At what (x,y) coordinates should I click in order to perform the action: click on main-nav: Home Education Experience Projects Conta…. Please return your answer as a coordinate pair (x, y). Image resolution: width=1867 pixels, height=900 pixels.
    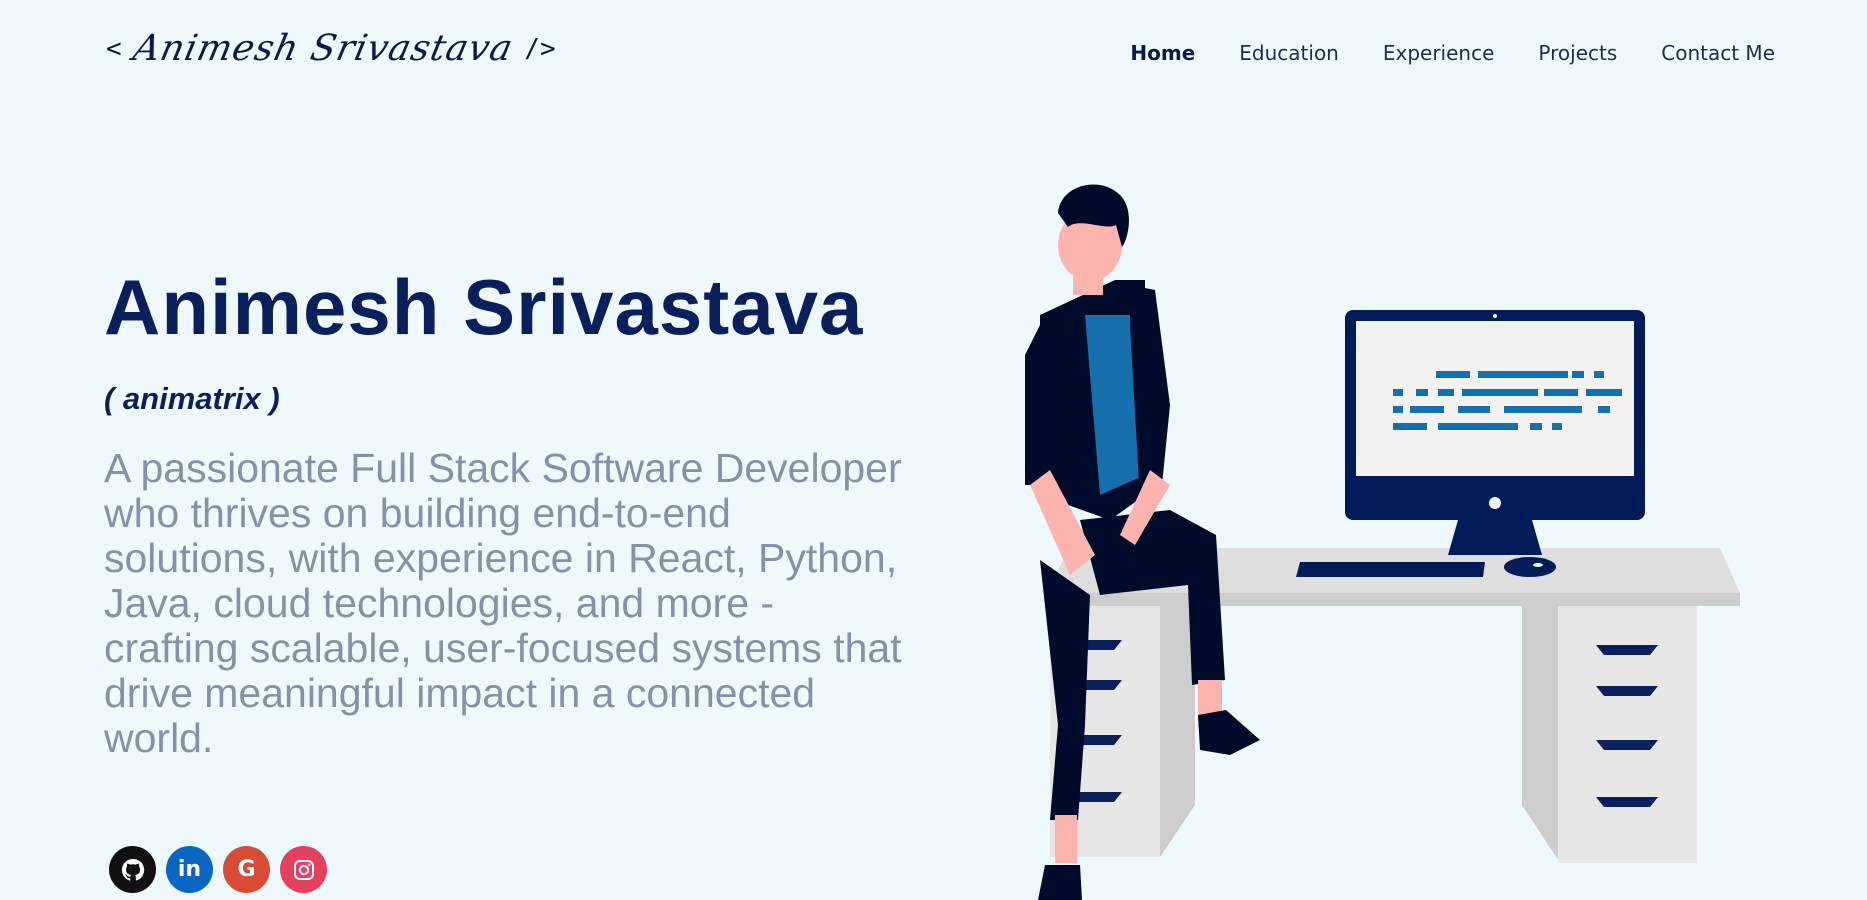
    Looking at the image, I should click on (1452, 53).